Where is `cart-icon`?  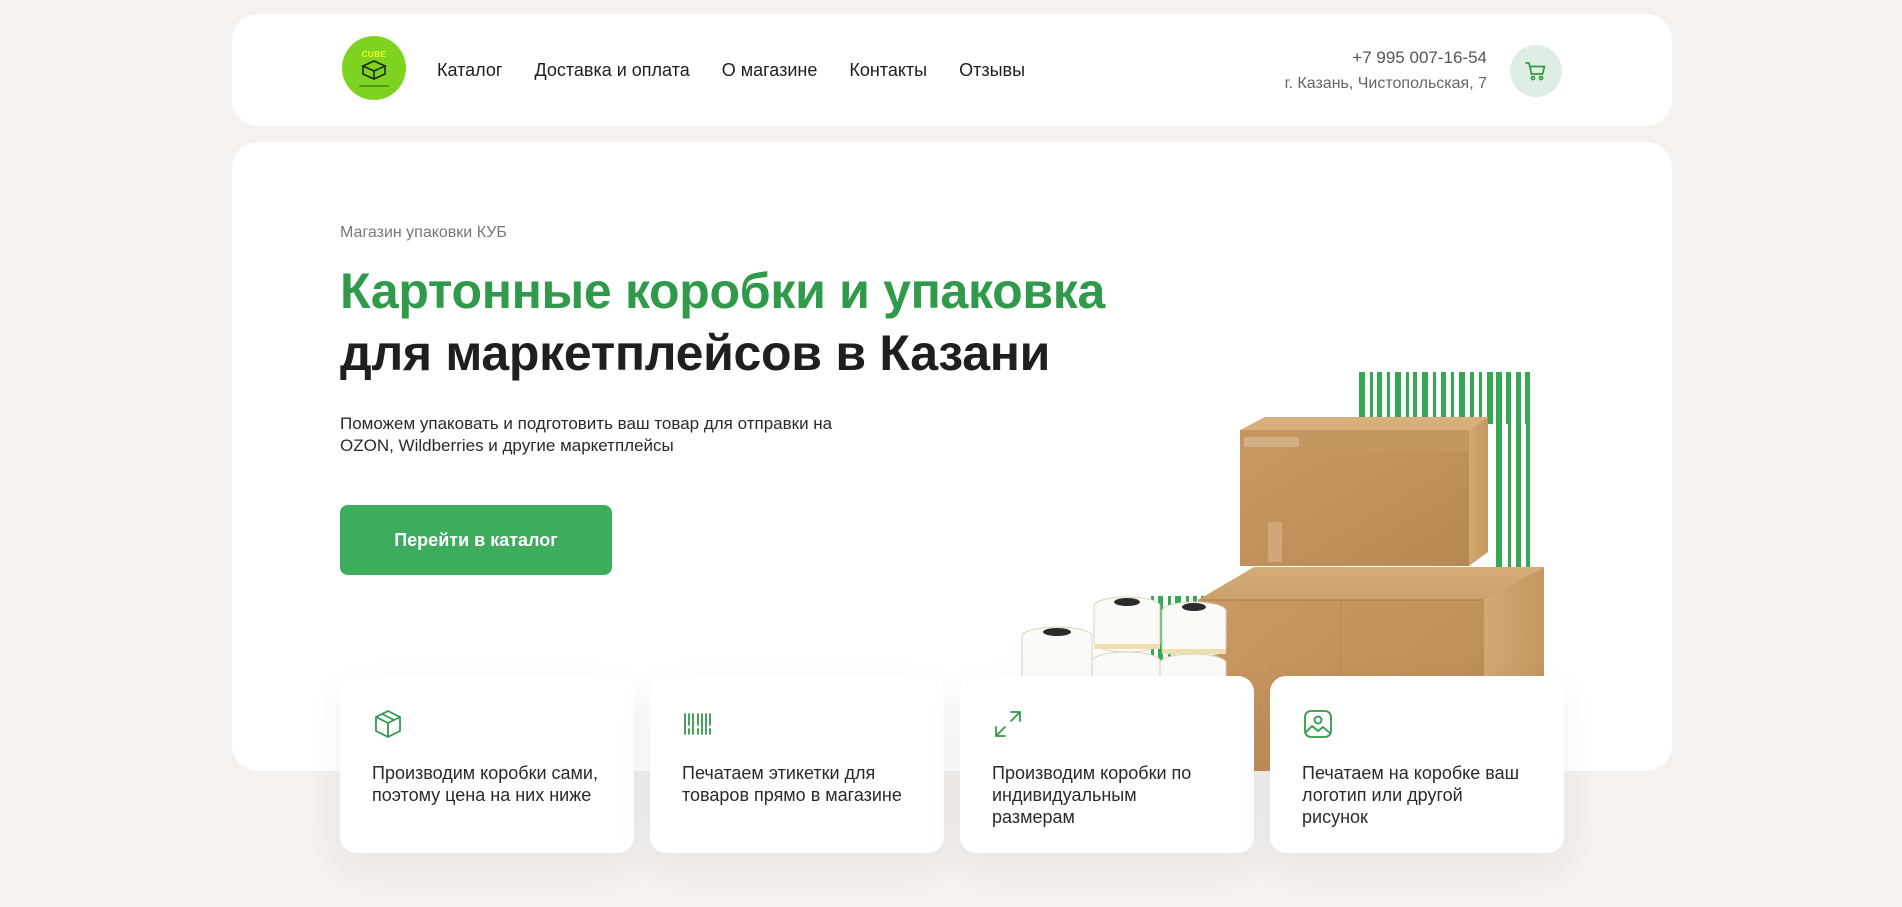 cart-icon is located at coordinates (1535, 71).